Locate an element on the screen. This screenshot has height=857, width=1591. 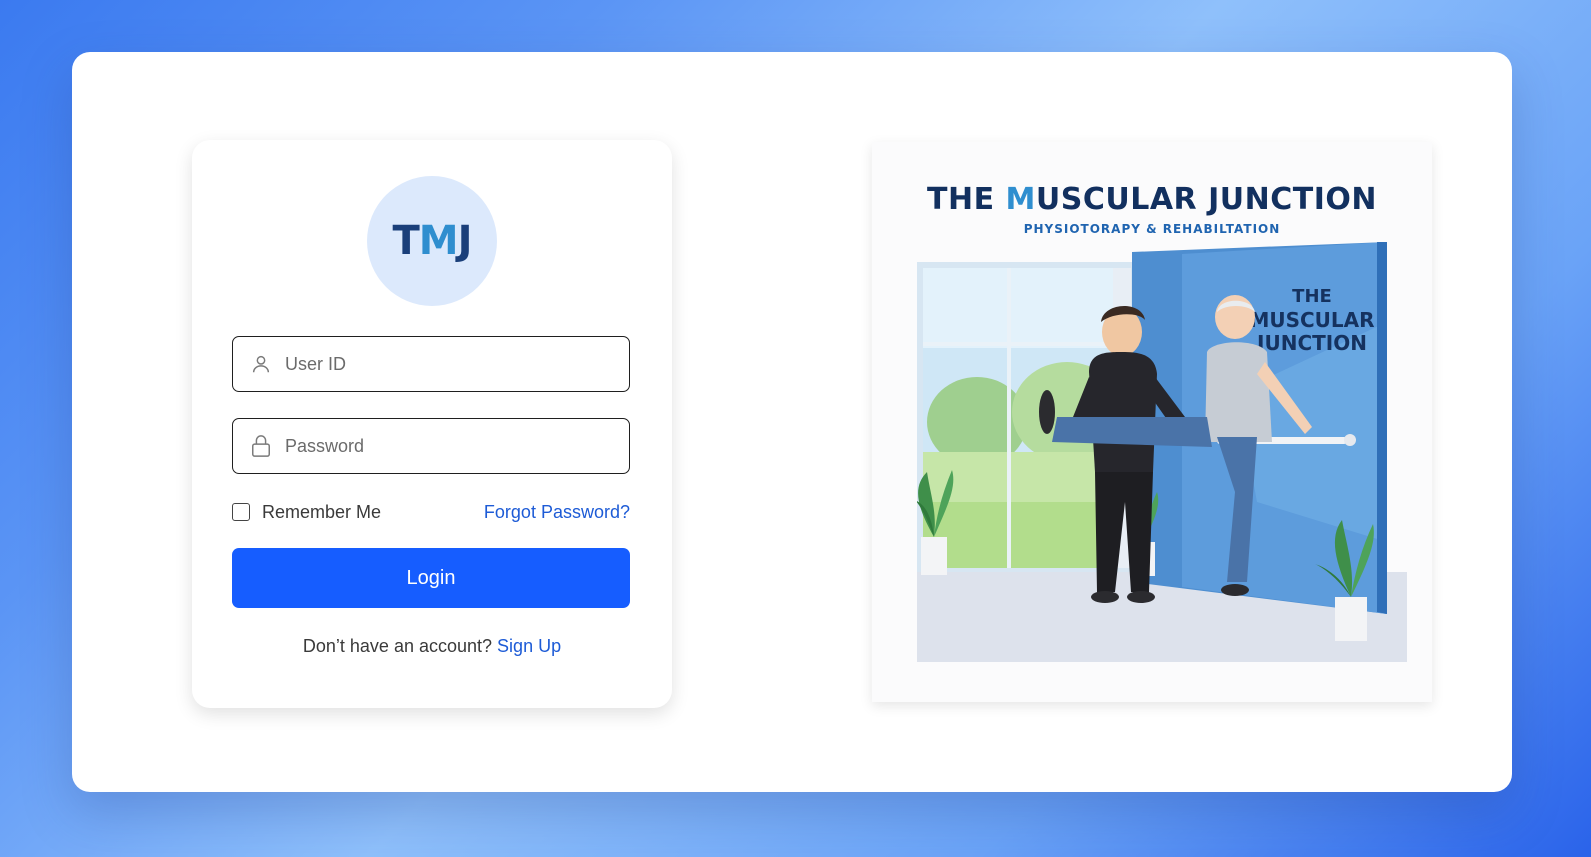
remember-me: Remember Me is located at coordinates (306, 512).